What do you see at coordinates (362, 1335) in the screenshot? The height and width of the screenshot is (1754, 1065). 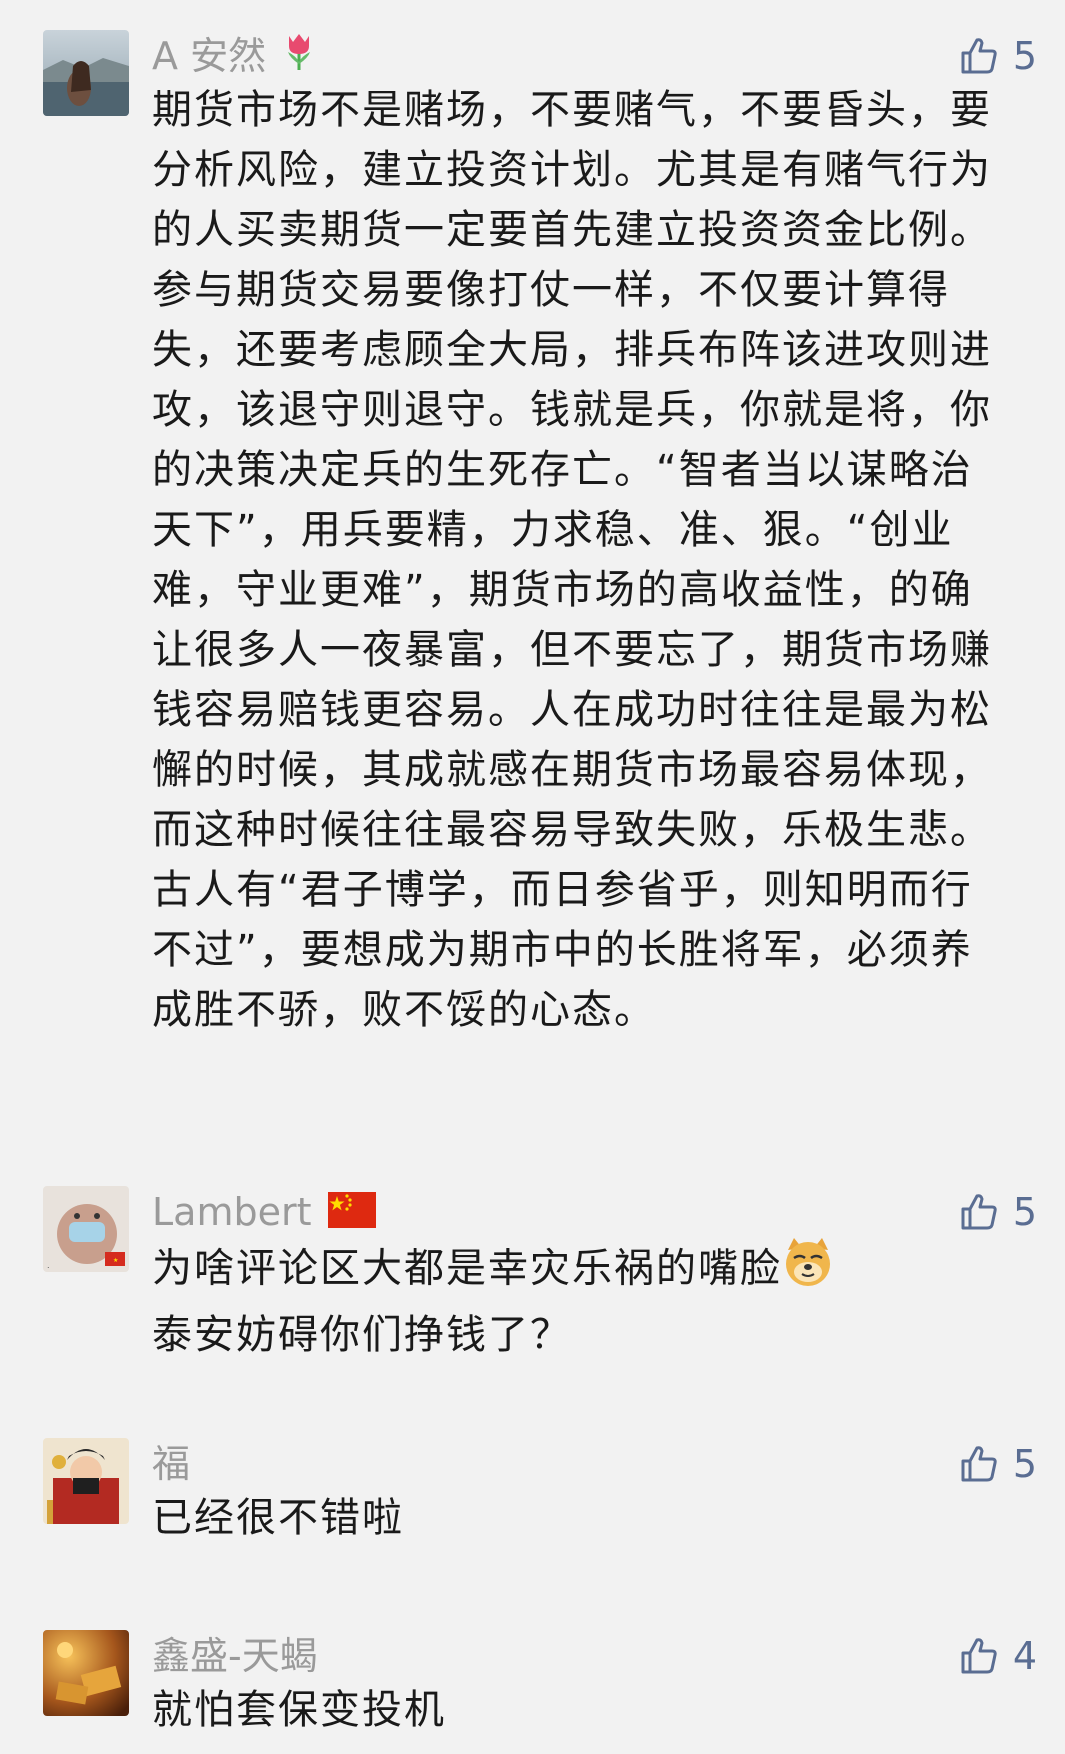 I see `comment-text-line: 泰安妨碍你们挣钱了？` at bounding box center [362, 1335].